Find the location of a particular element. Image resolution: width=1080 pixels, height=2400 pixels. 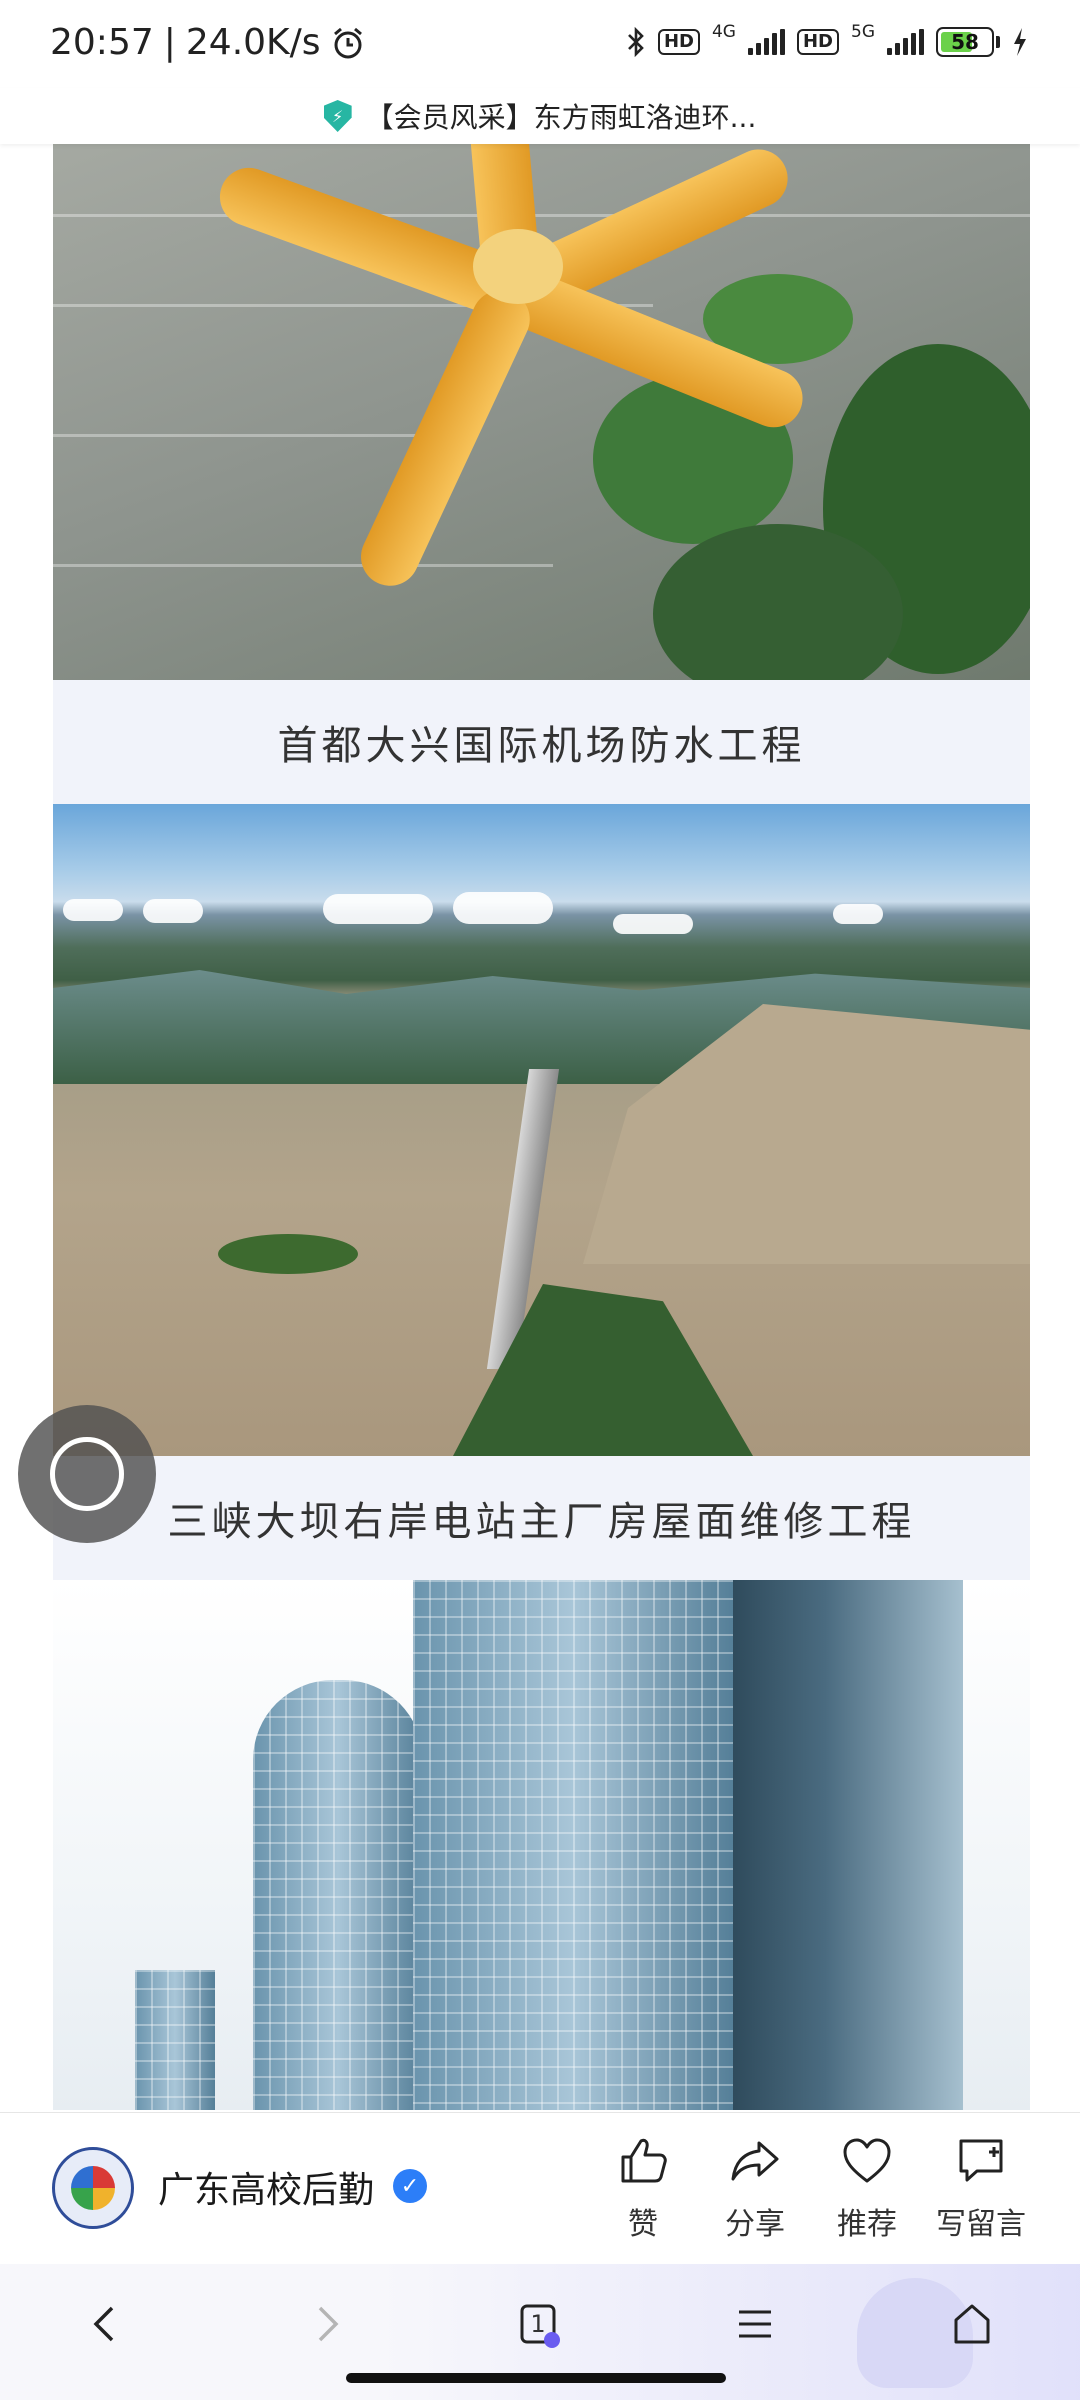

lightning-icon is located at coordinates (1020, 42).